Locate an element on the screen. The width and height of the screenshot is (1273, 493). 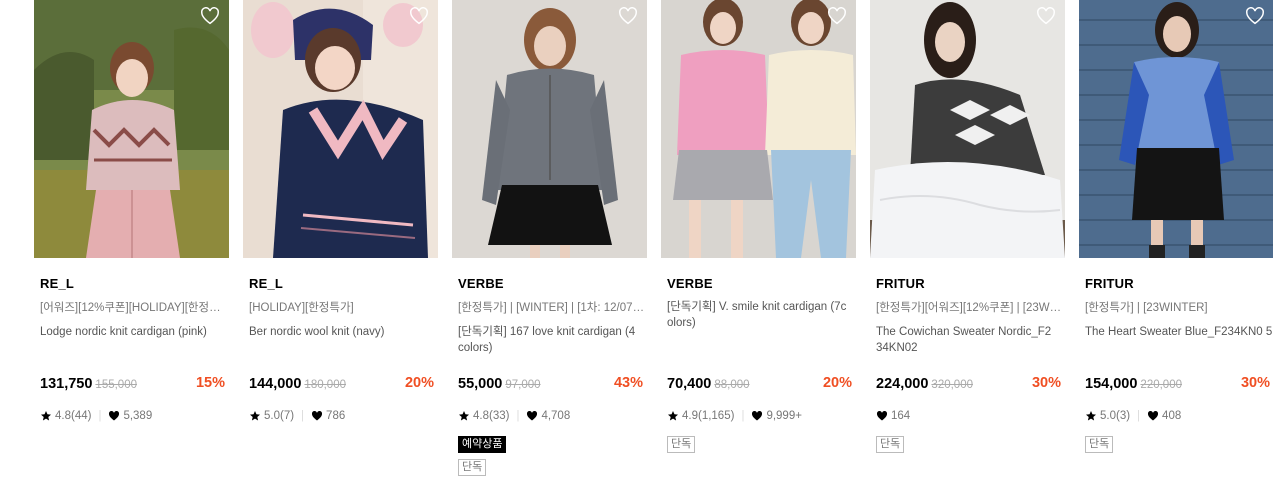
sale-price: 144,000 is located at coordinates (275, 384).